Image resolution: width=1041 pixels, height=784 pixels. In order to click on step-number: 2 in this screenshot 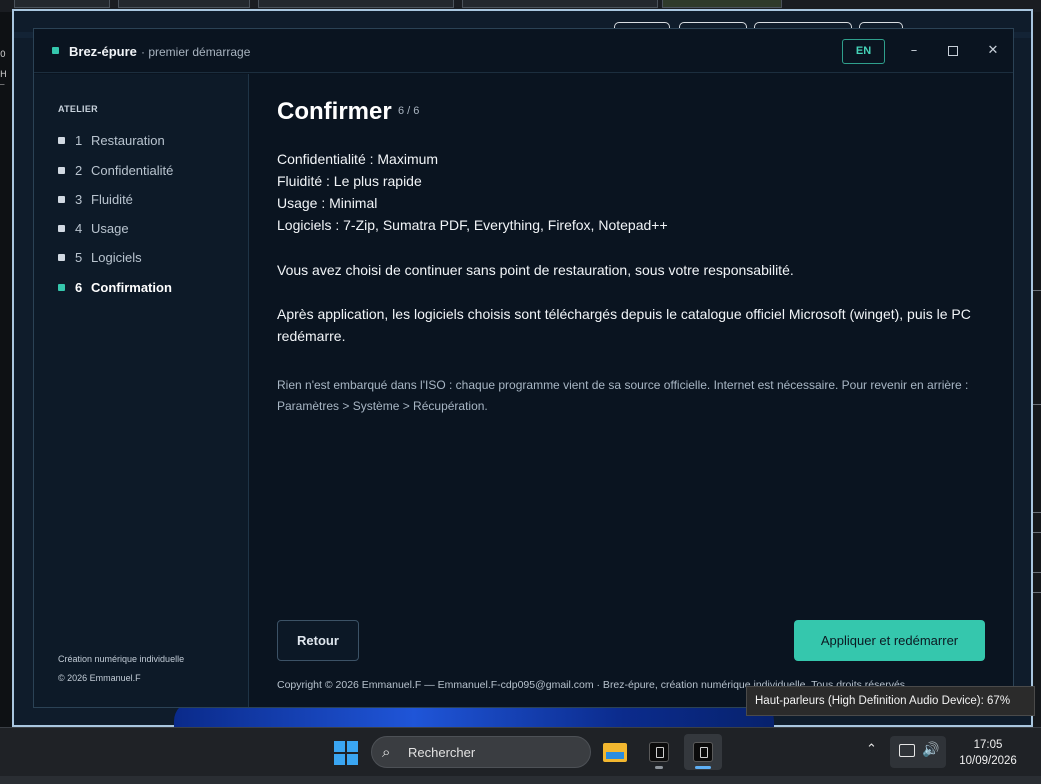, I will do `click(79, 170)`.